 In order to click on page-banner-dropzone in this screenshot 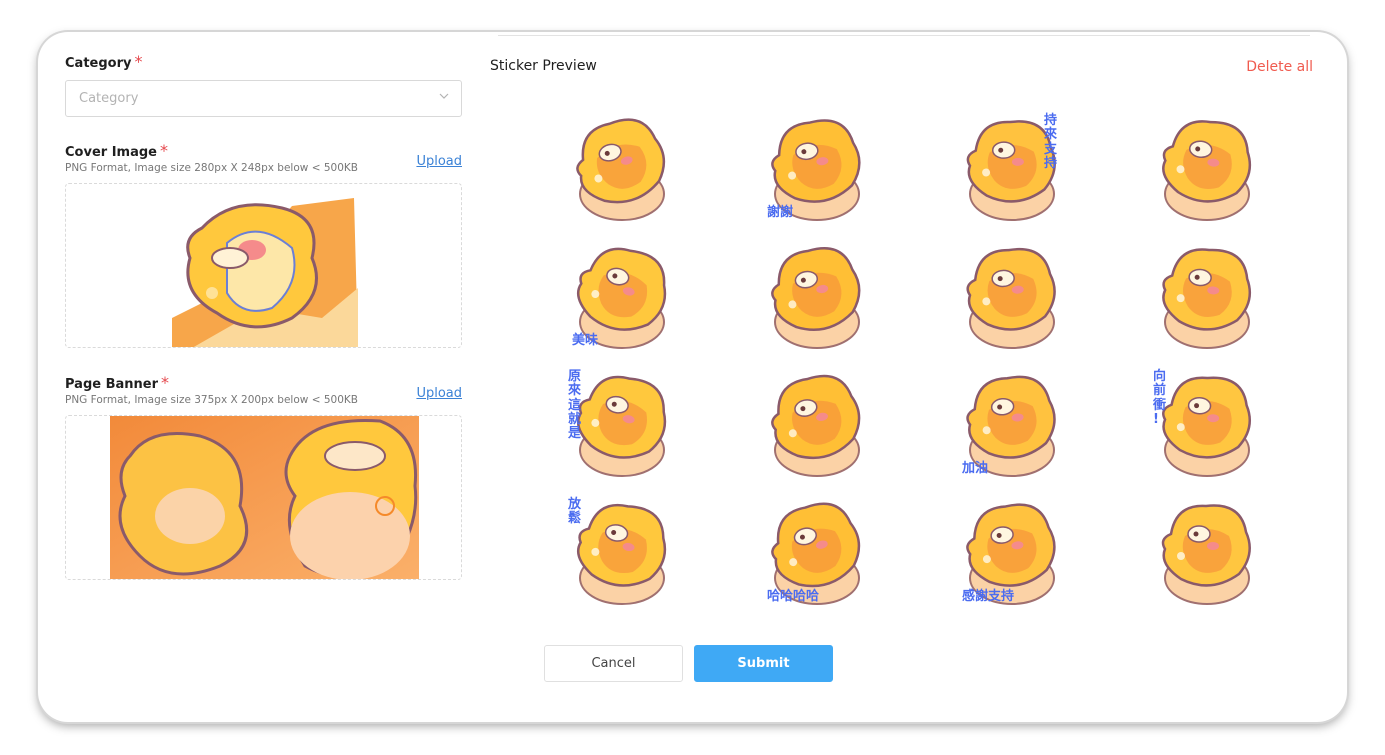, I will do `click(263, 497)`.